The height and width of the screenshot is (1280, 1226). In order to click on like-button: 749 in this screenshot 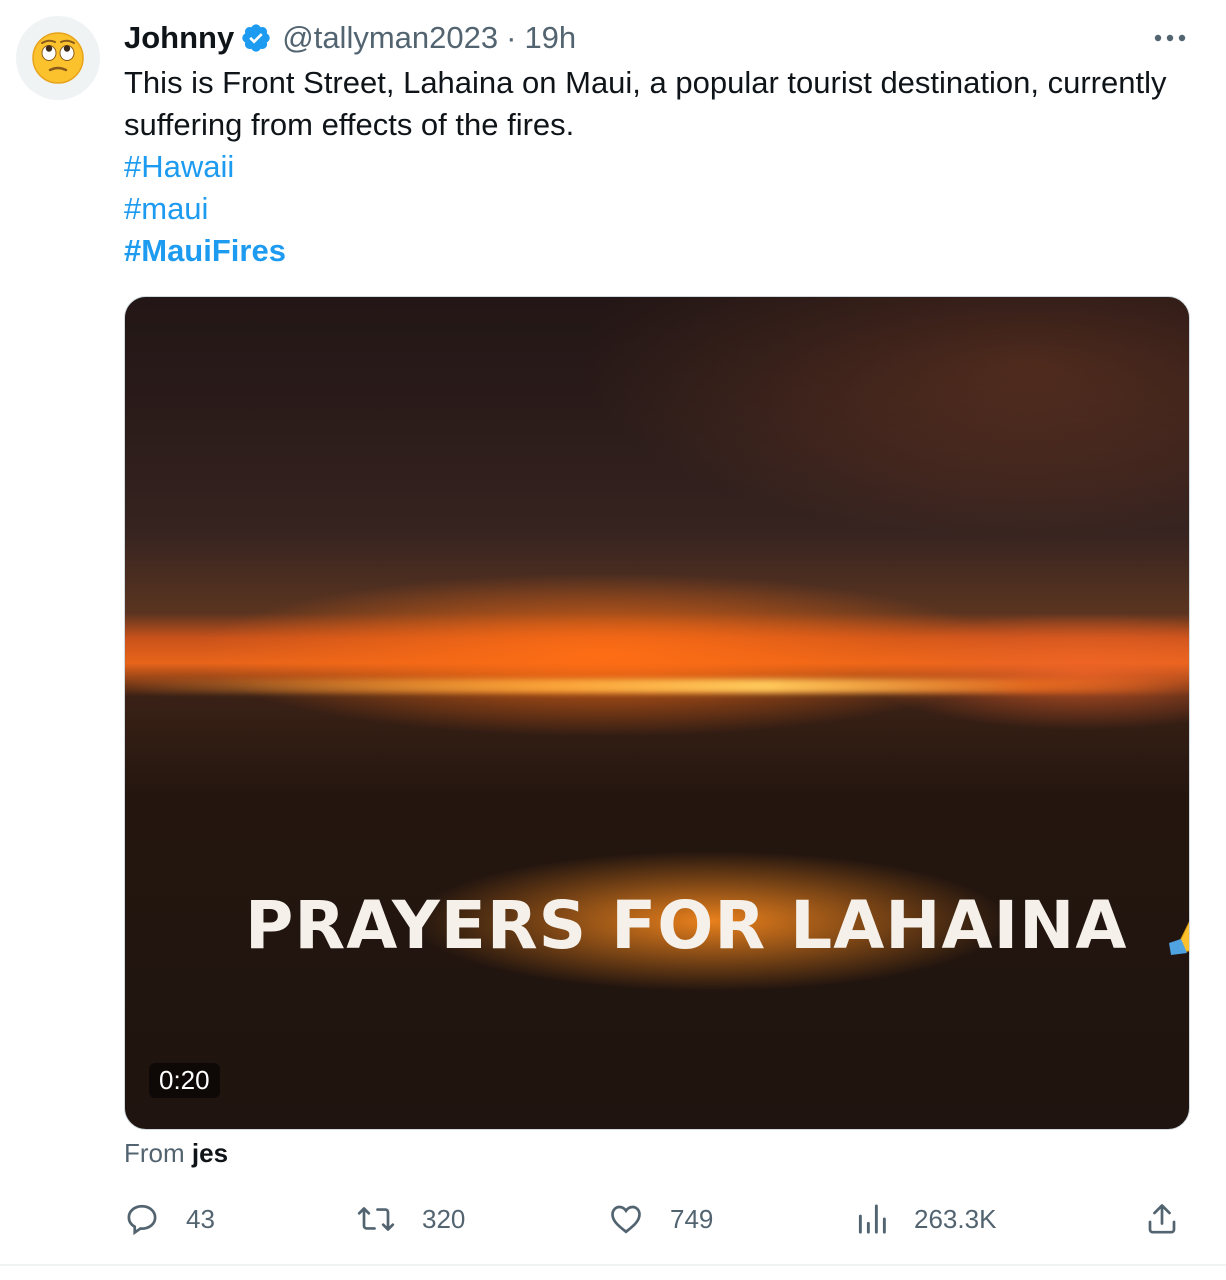, I will do `click(660, 1219)`.